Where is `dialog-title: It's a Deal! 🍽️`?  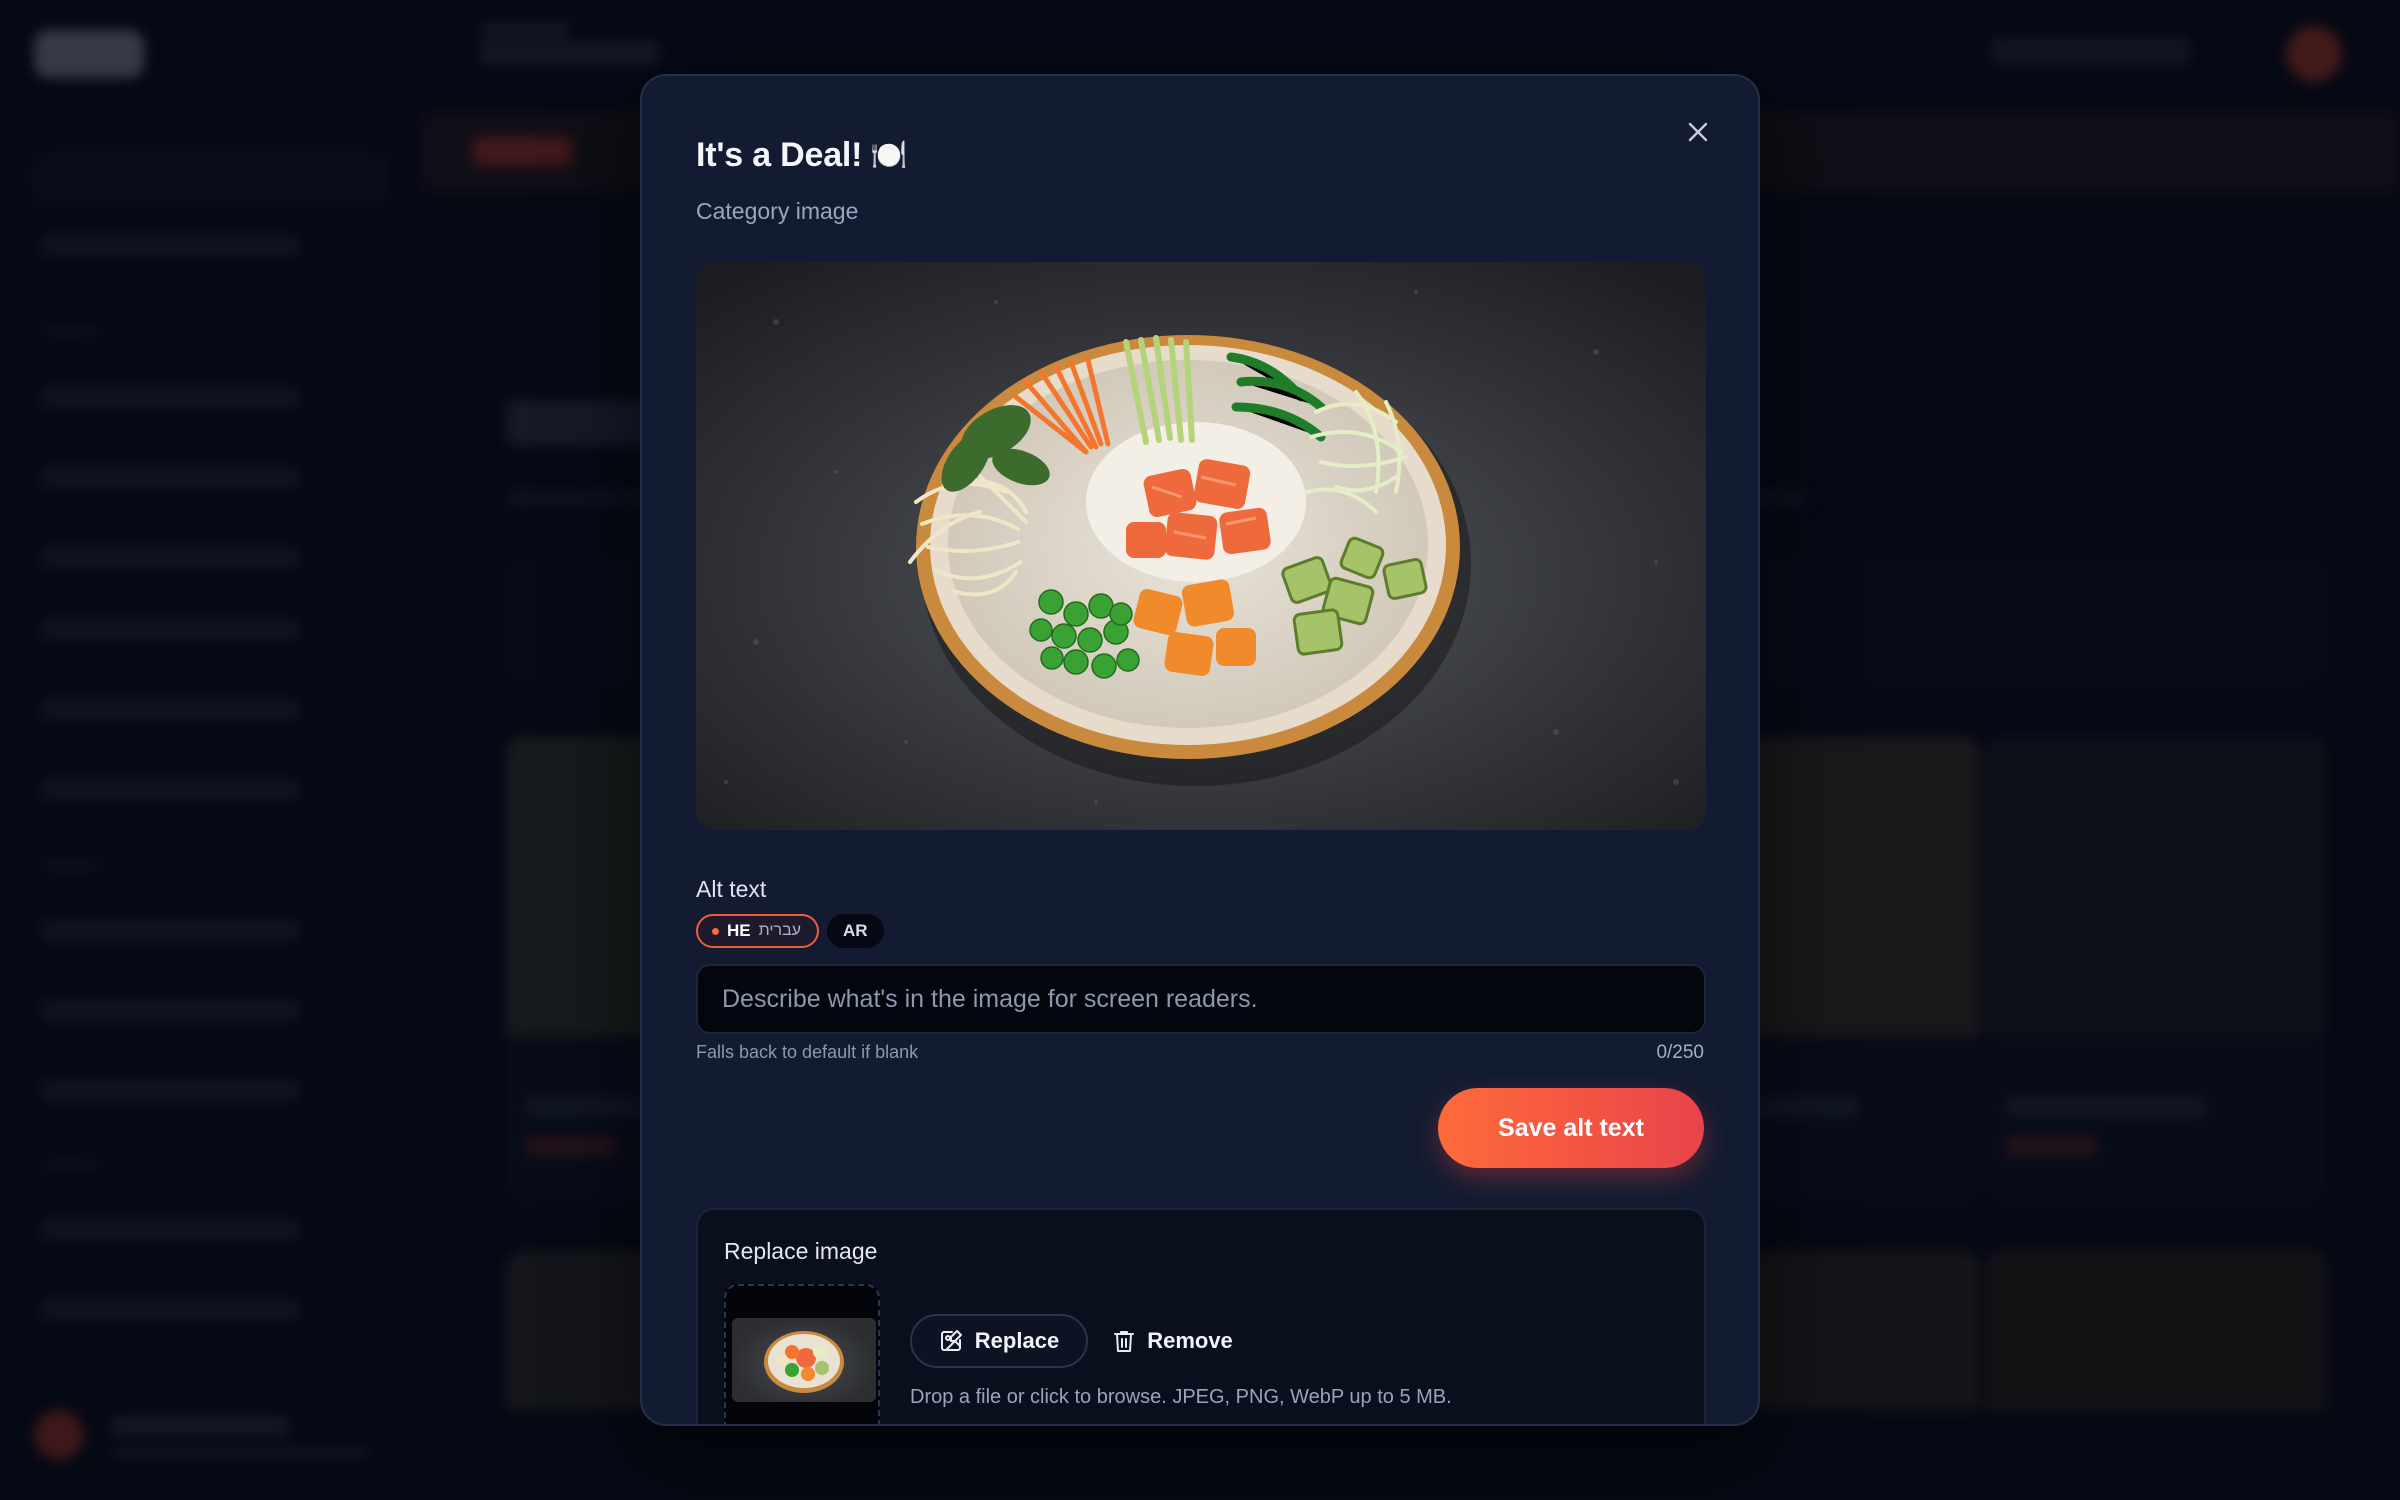
dialog-title: It's a Deal! 🍽️ is located at coordinates (802, 155).